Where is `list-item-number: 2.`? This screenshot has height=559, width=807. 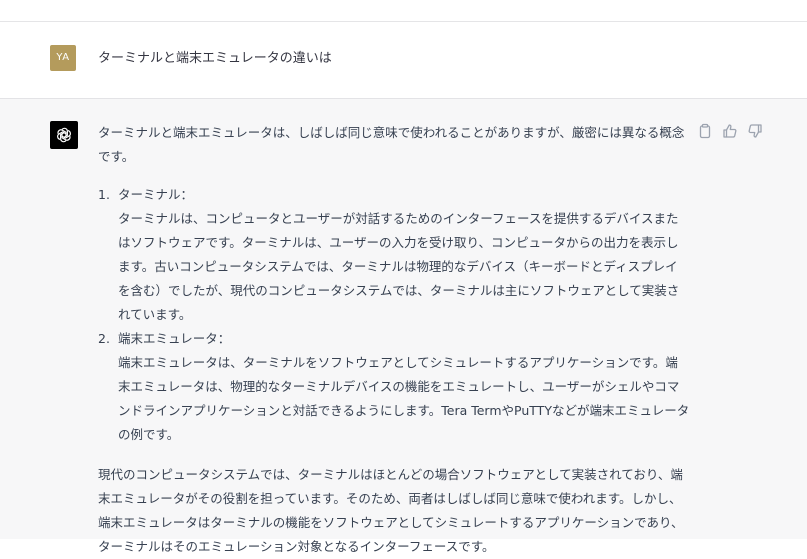
list-item-number: 2. is located at coordinates (104, 338).